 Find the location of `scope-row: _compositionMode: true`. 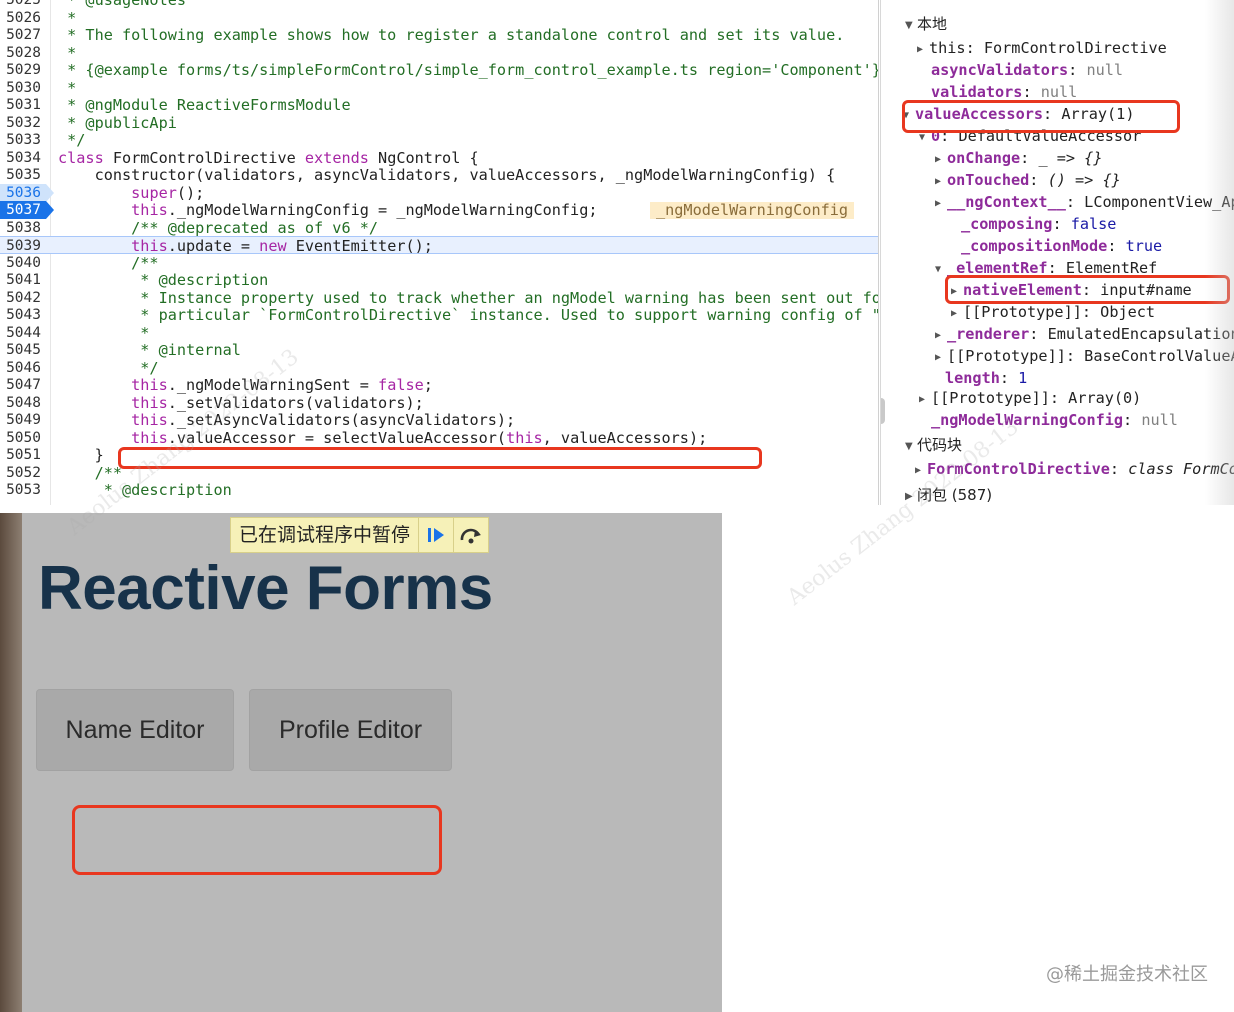

scope-row: _compositionMode: true is located at coordinates (1061, 246).